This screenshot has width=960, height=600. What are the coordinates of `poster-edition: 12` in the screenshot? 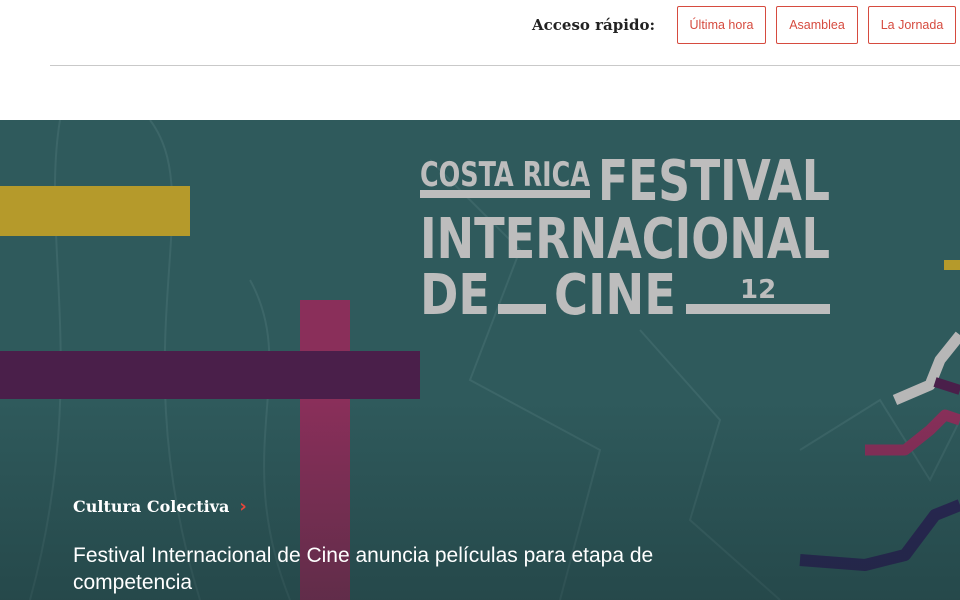 It's located at (758, 290).